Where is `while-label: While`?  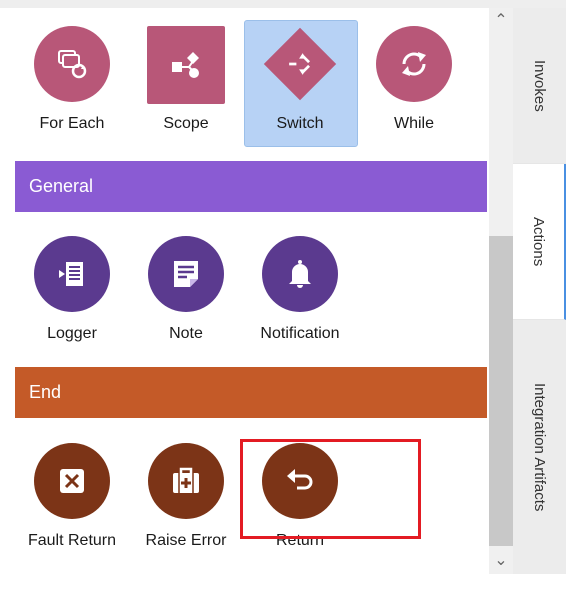 while-label: While is located at coordinates (413, 123).